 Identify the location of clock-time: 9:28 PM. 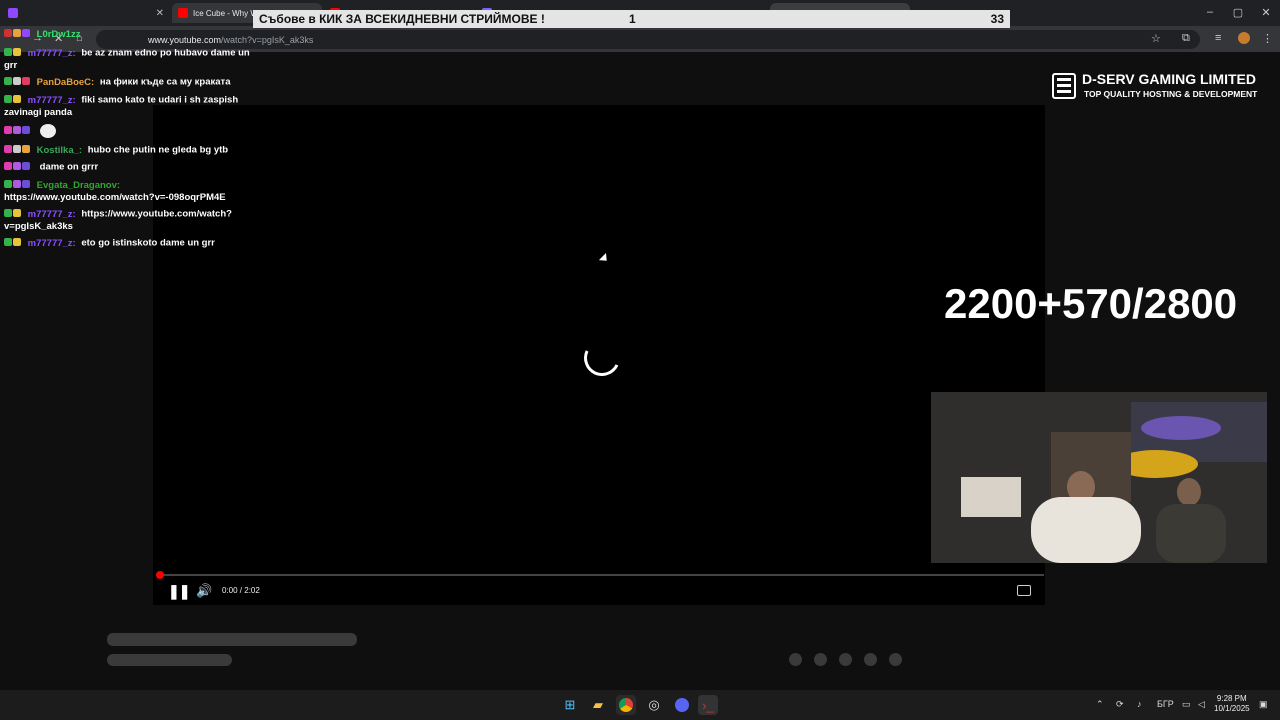
(1231, 698).